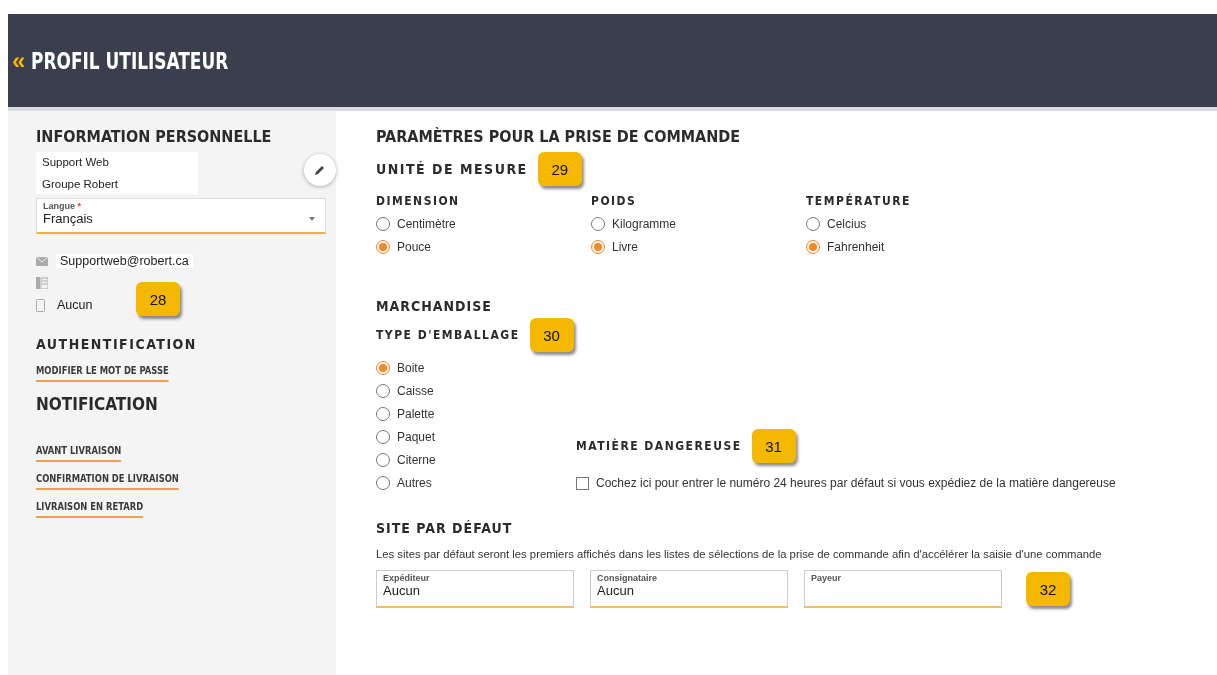 This screenshot has width=1217, height=675. Describe the element at coordinates (418, 201) in the screenshot. I see `group-label: DIMENSION` at that location.